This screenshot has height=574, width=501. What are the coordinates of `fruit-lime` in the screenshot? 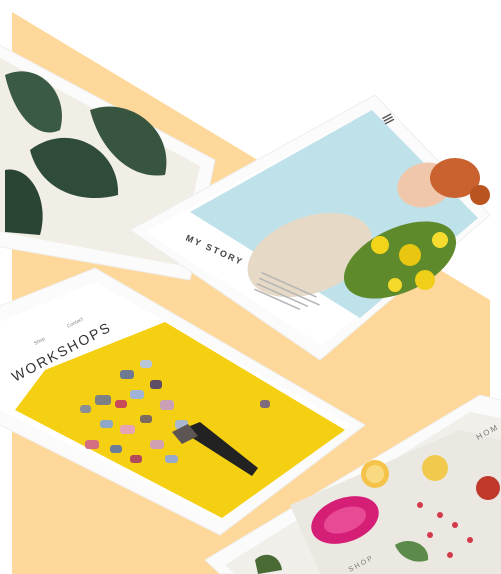 It's located at (435, 468).